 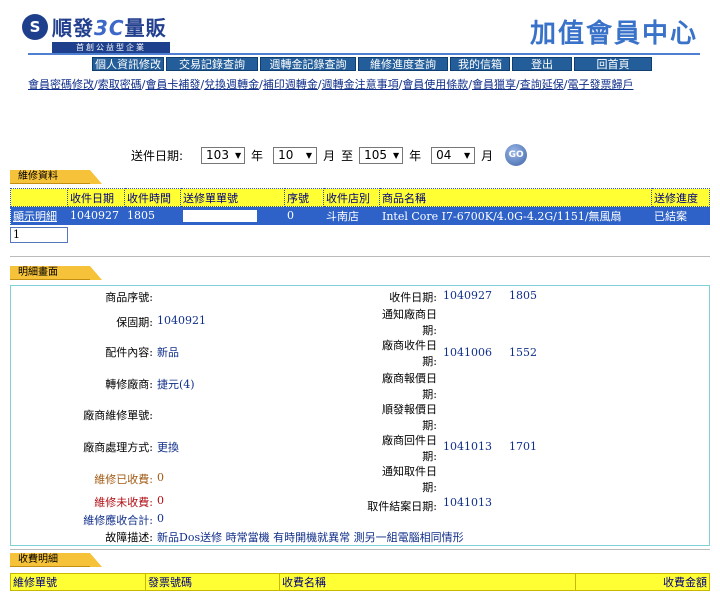 I want to click on vendor-method-label: 廠商處理方式:, so click(x=118, y=447).